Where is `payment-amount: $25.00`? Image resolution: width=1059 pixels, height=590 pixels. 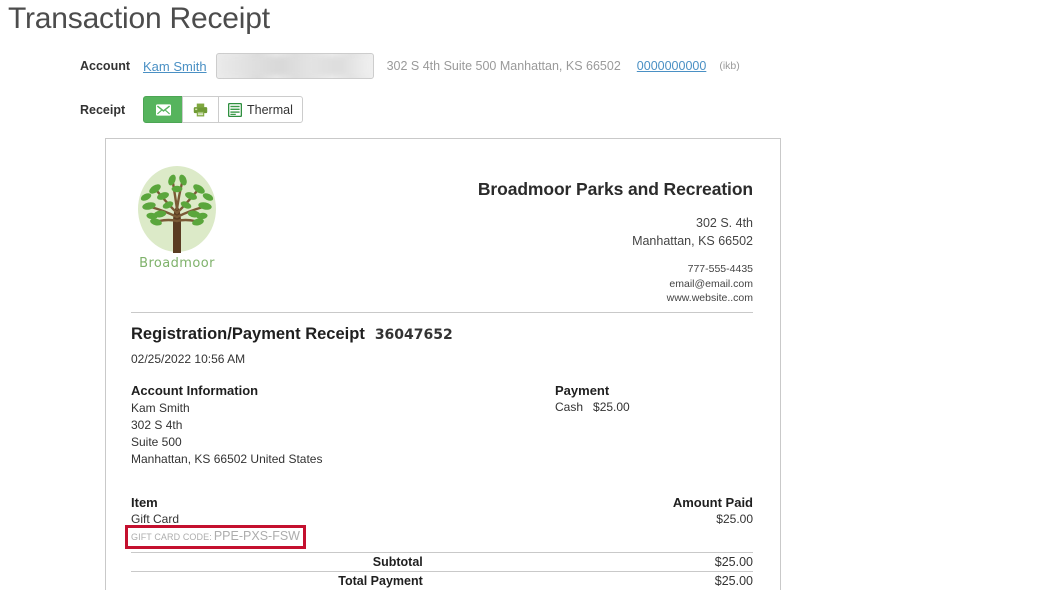
payment-amount: $25.00 is located at coordinates (611, 406).